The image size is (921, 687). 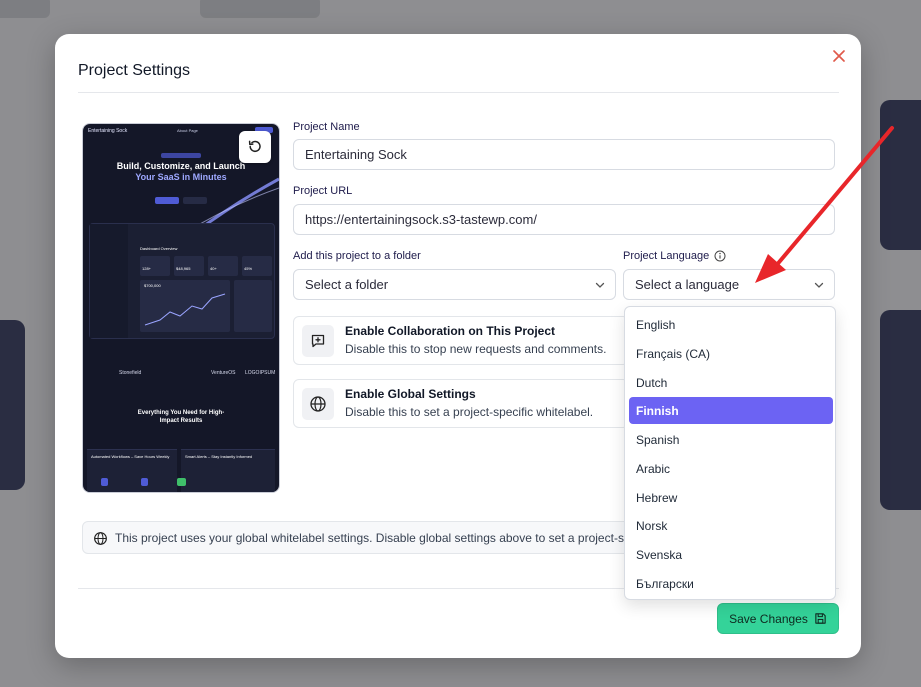 I want to click on save-changes-button: Save Changes, so click(x=778, y=618).